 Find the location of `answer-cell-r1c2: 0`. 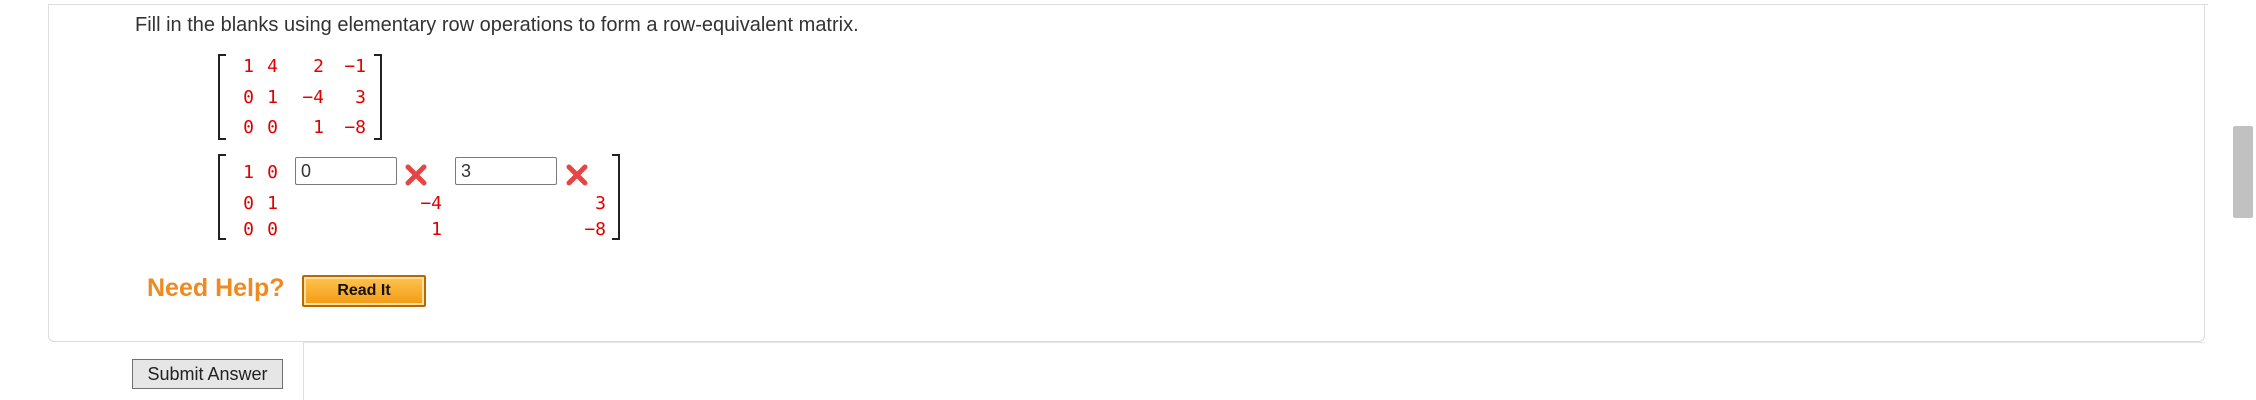

answer-cell-r1c2: 0 is located at coordinates (272, 172).